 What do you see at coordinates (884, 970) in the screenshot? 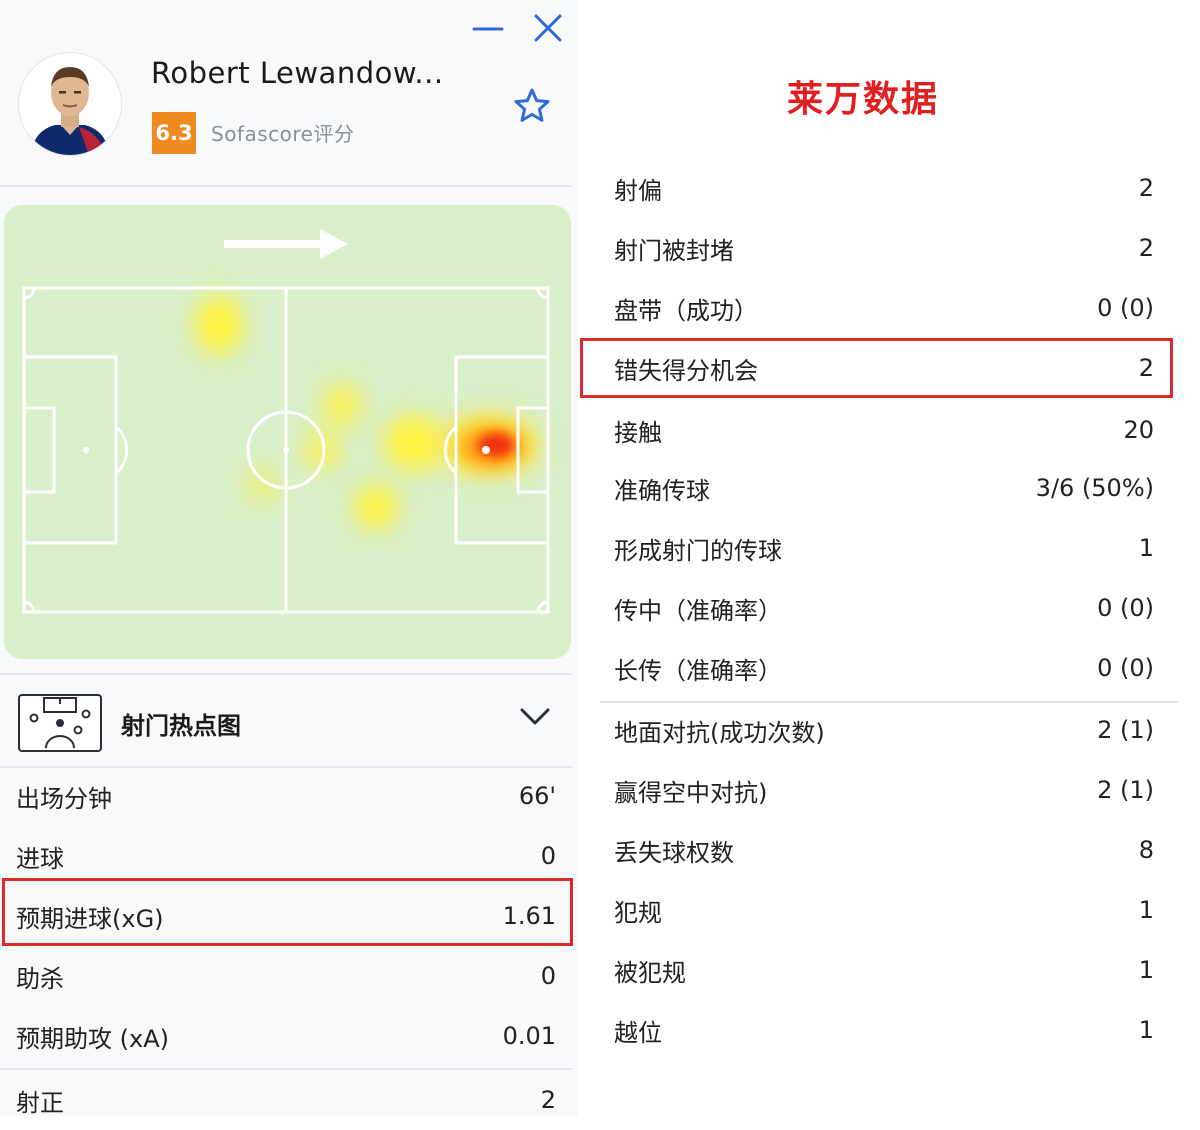
I see `stat-row-was-fouled: 被犯规 1` at bounding box center [884, 970].